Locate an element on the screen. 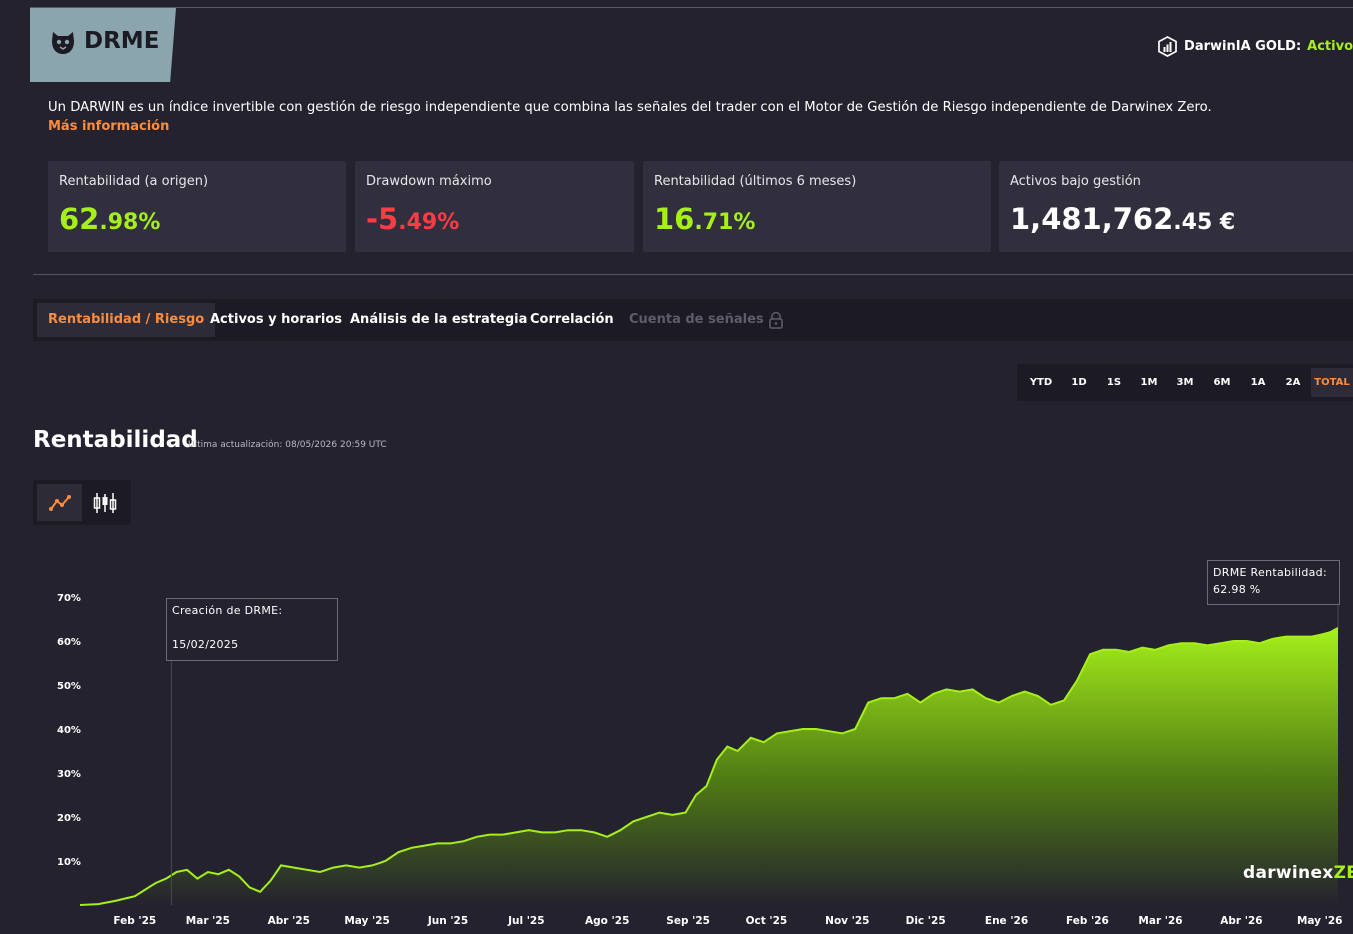  y-tick-label: 20% is located at coordinates (69, 818).